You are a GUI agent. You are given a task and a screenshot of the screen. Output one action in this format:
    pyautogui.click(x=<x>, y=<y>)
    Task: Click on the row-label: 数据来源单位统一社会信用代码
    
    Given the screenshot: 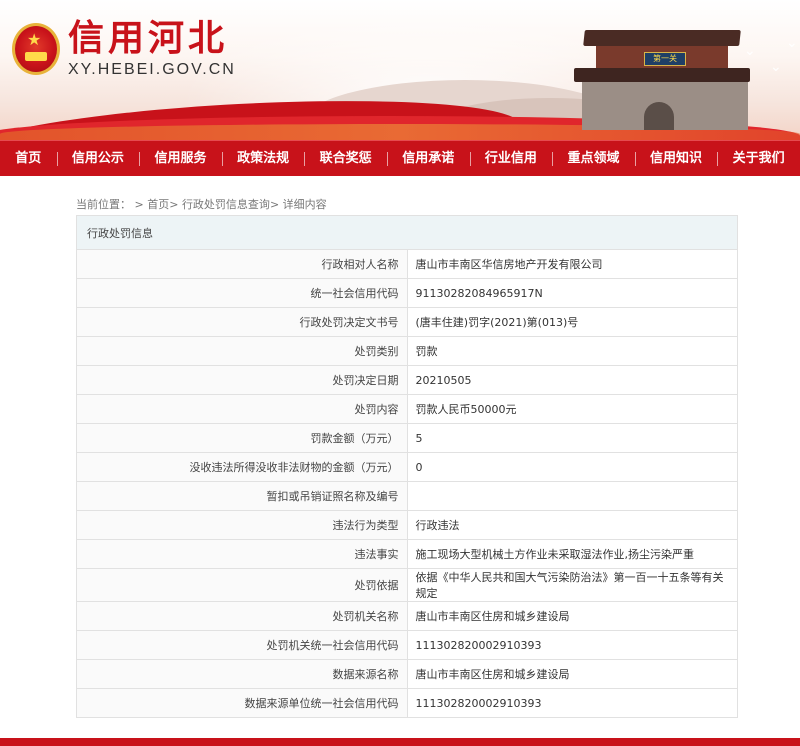 What is the action you would take?
    pyautogui.click(x=242, y=703)
    